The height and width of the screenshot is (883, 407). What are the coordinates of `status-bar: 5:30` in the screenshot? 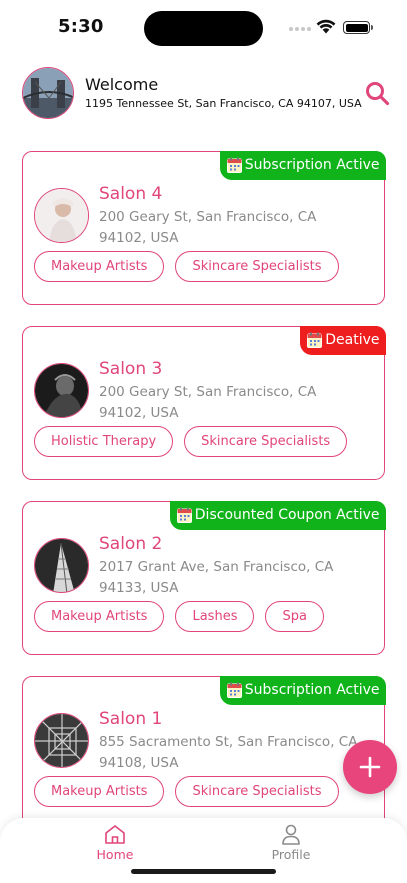 It's located at (203, 28).